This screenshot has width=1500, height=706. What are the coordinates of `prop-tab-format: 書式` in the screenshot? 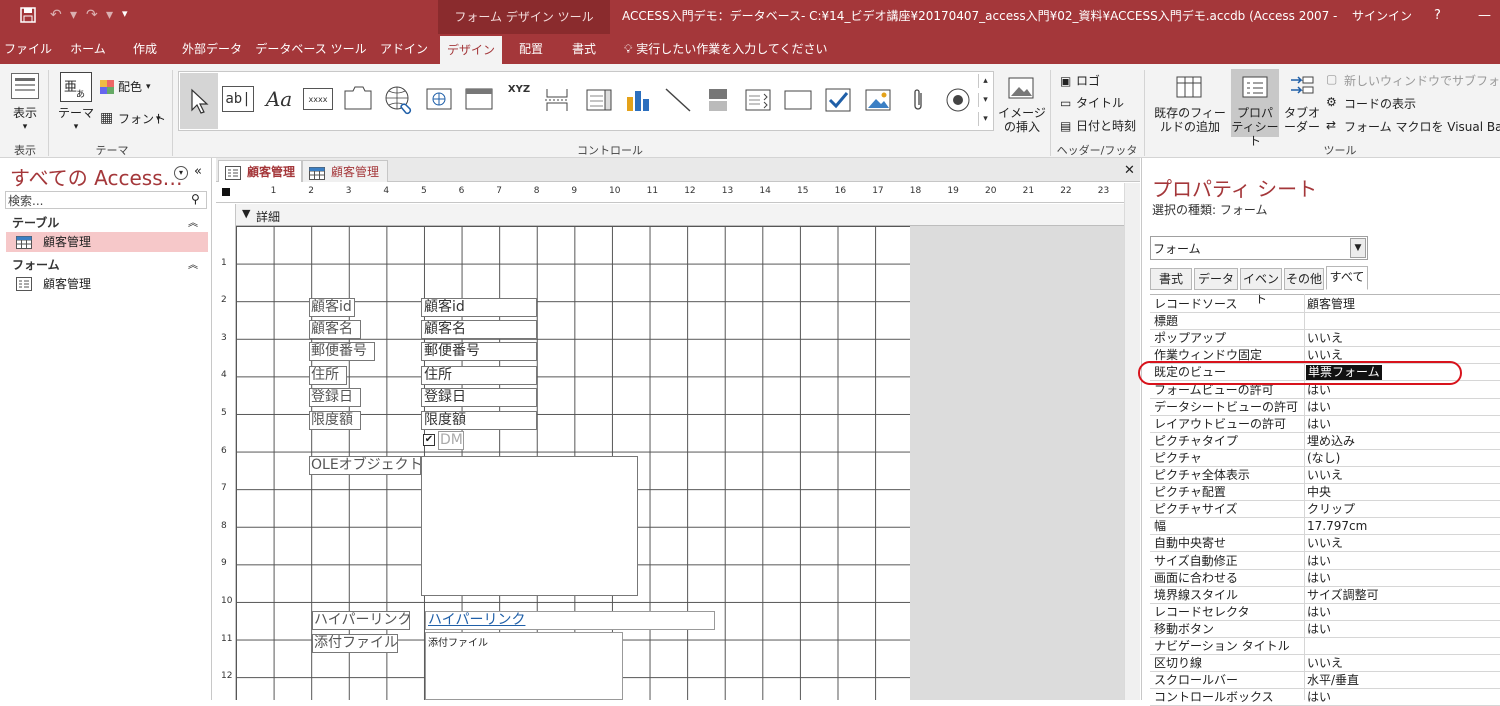 It's located at (1171, 279).